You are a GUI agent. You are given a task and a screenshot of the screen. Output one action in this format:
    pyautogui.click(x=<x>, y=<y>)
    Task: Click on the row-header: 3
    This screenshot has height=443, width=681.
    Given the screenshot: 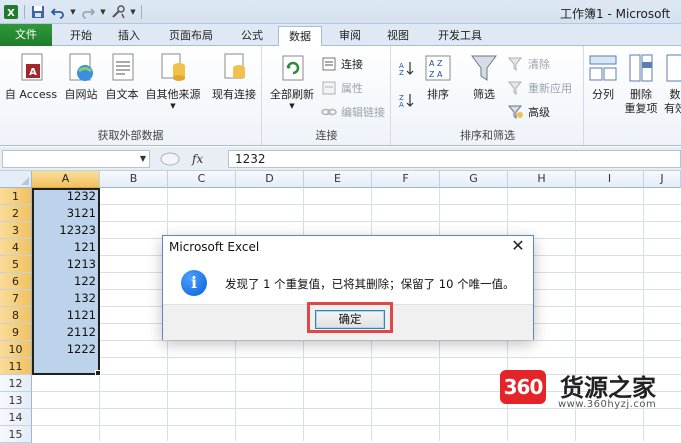 What is the action you would take?
    pyautogui.click(x=16, y=230)
    